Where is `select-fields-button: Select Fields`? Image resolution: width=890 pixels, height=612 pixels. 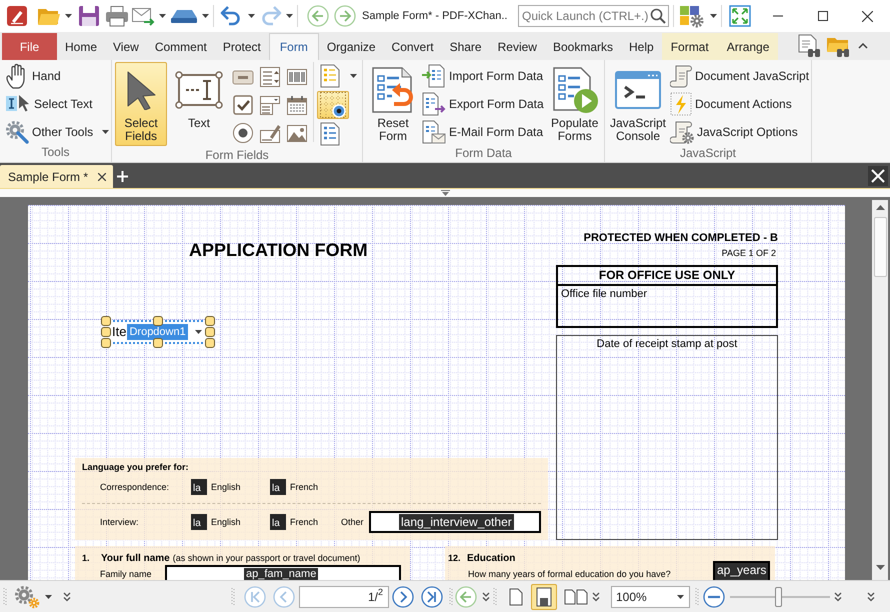
select-fields-button: Select Fields is located at coordinates (141, 104).